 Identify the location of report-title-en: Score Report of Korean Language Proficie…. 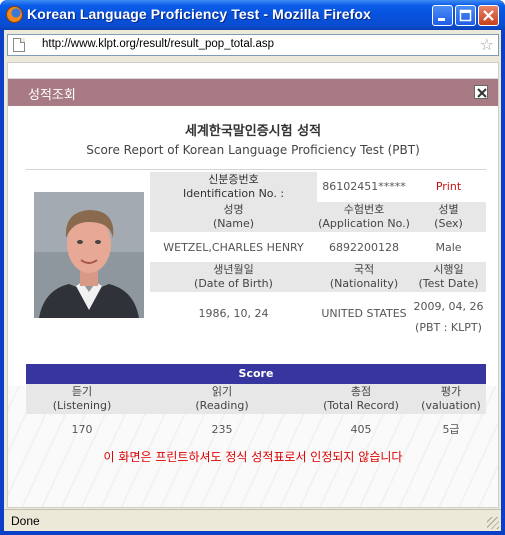
(253, 150).